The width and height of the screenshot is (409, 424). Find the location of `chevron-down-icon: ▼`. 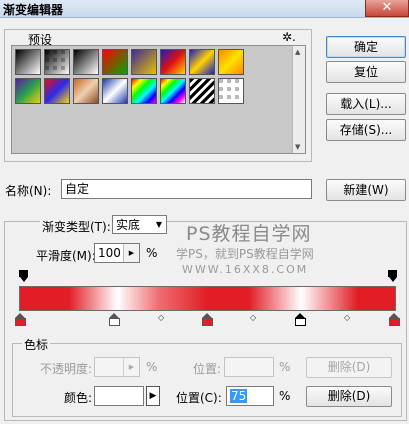

chevron-down-icon: ▼ is located at coordinates (158, 224).